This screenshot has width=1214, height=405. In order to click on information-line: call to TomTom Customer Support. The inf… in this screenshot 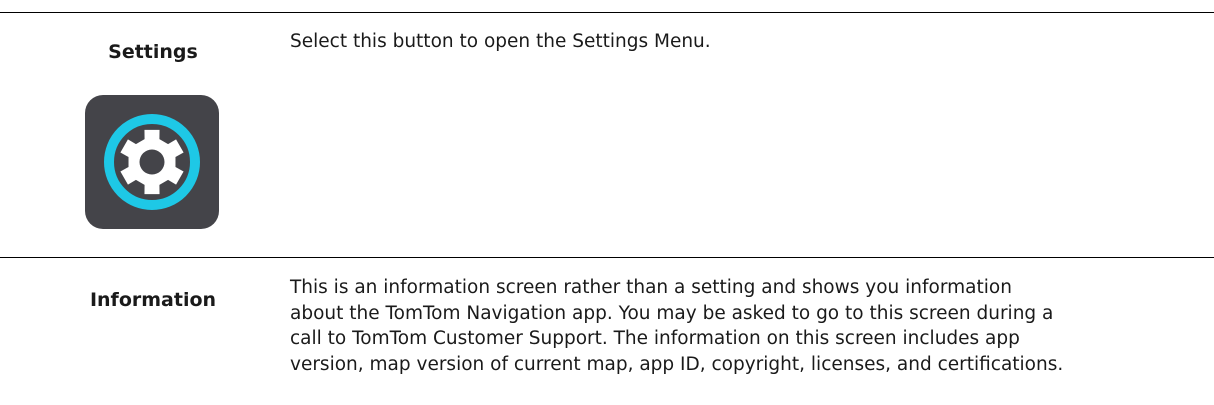, I will do `click(655, 339)`.